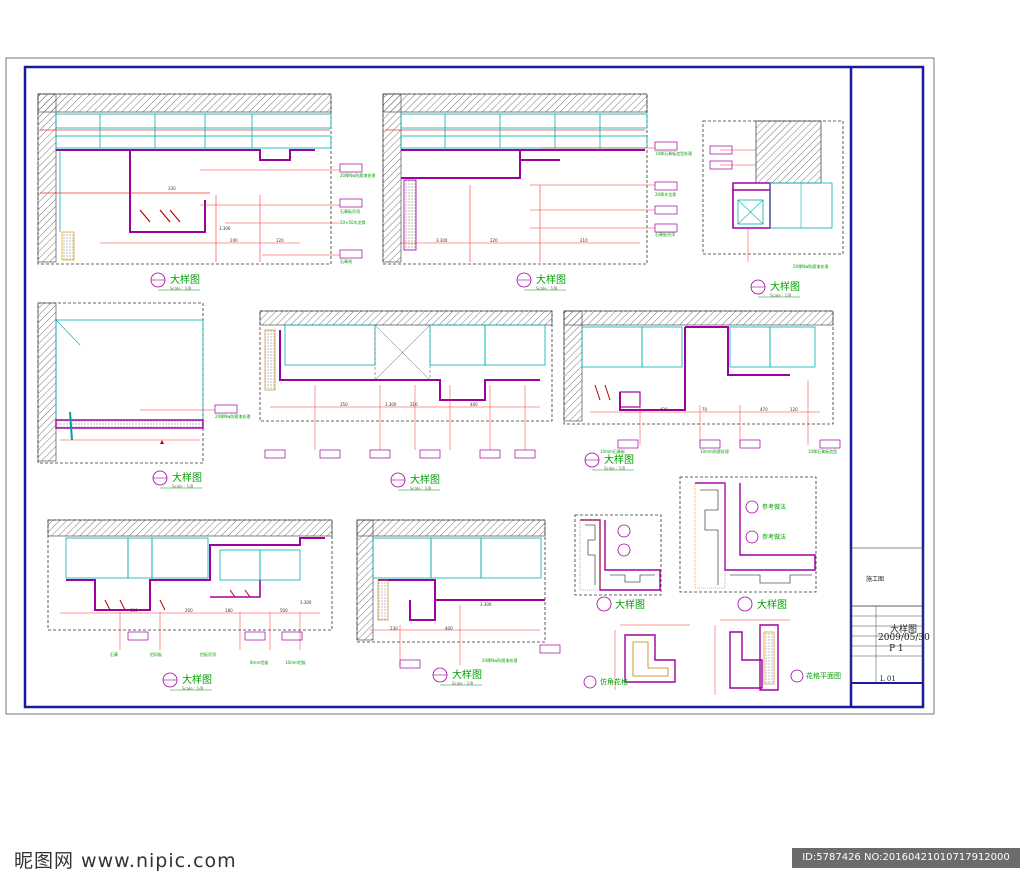 The width and height of the screenshot is (1024, 882). What do you see at coordinates (353, 222) in the screenshot?
I see `note-p1-3: 50×50木龙骨` at bounding box center [353, 222].